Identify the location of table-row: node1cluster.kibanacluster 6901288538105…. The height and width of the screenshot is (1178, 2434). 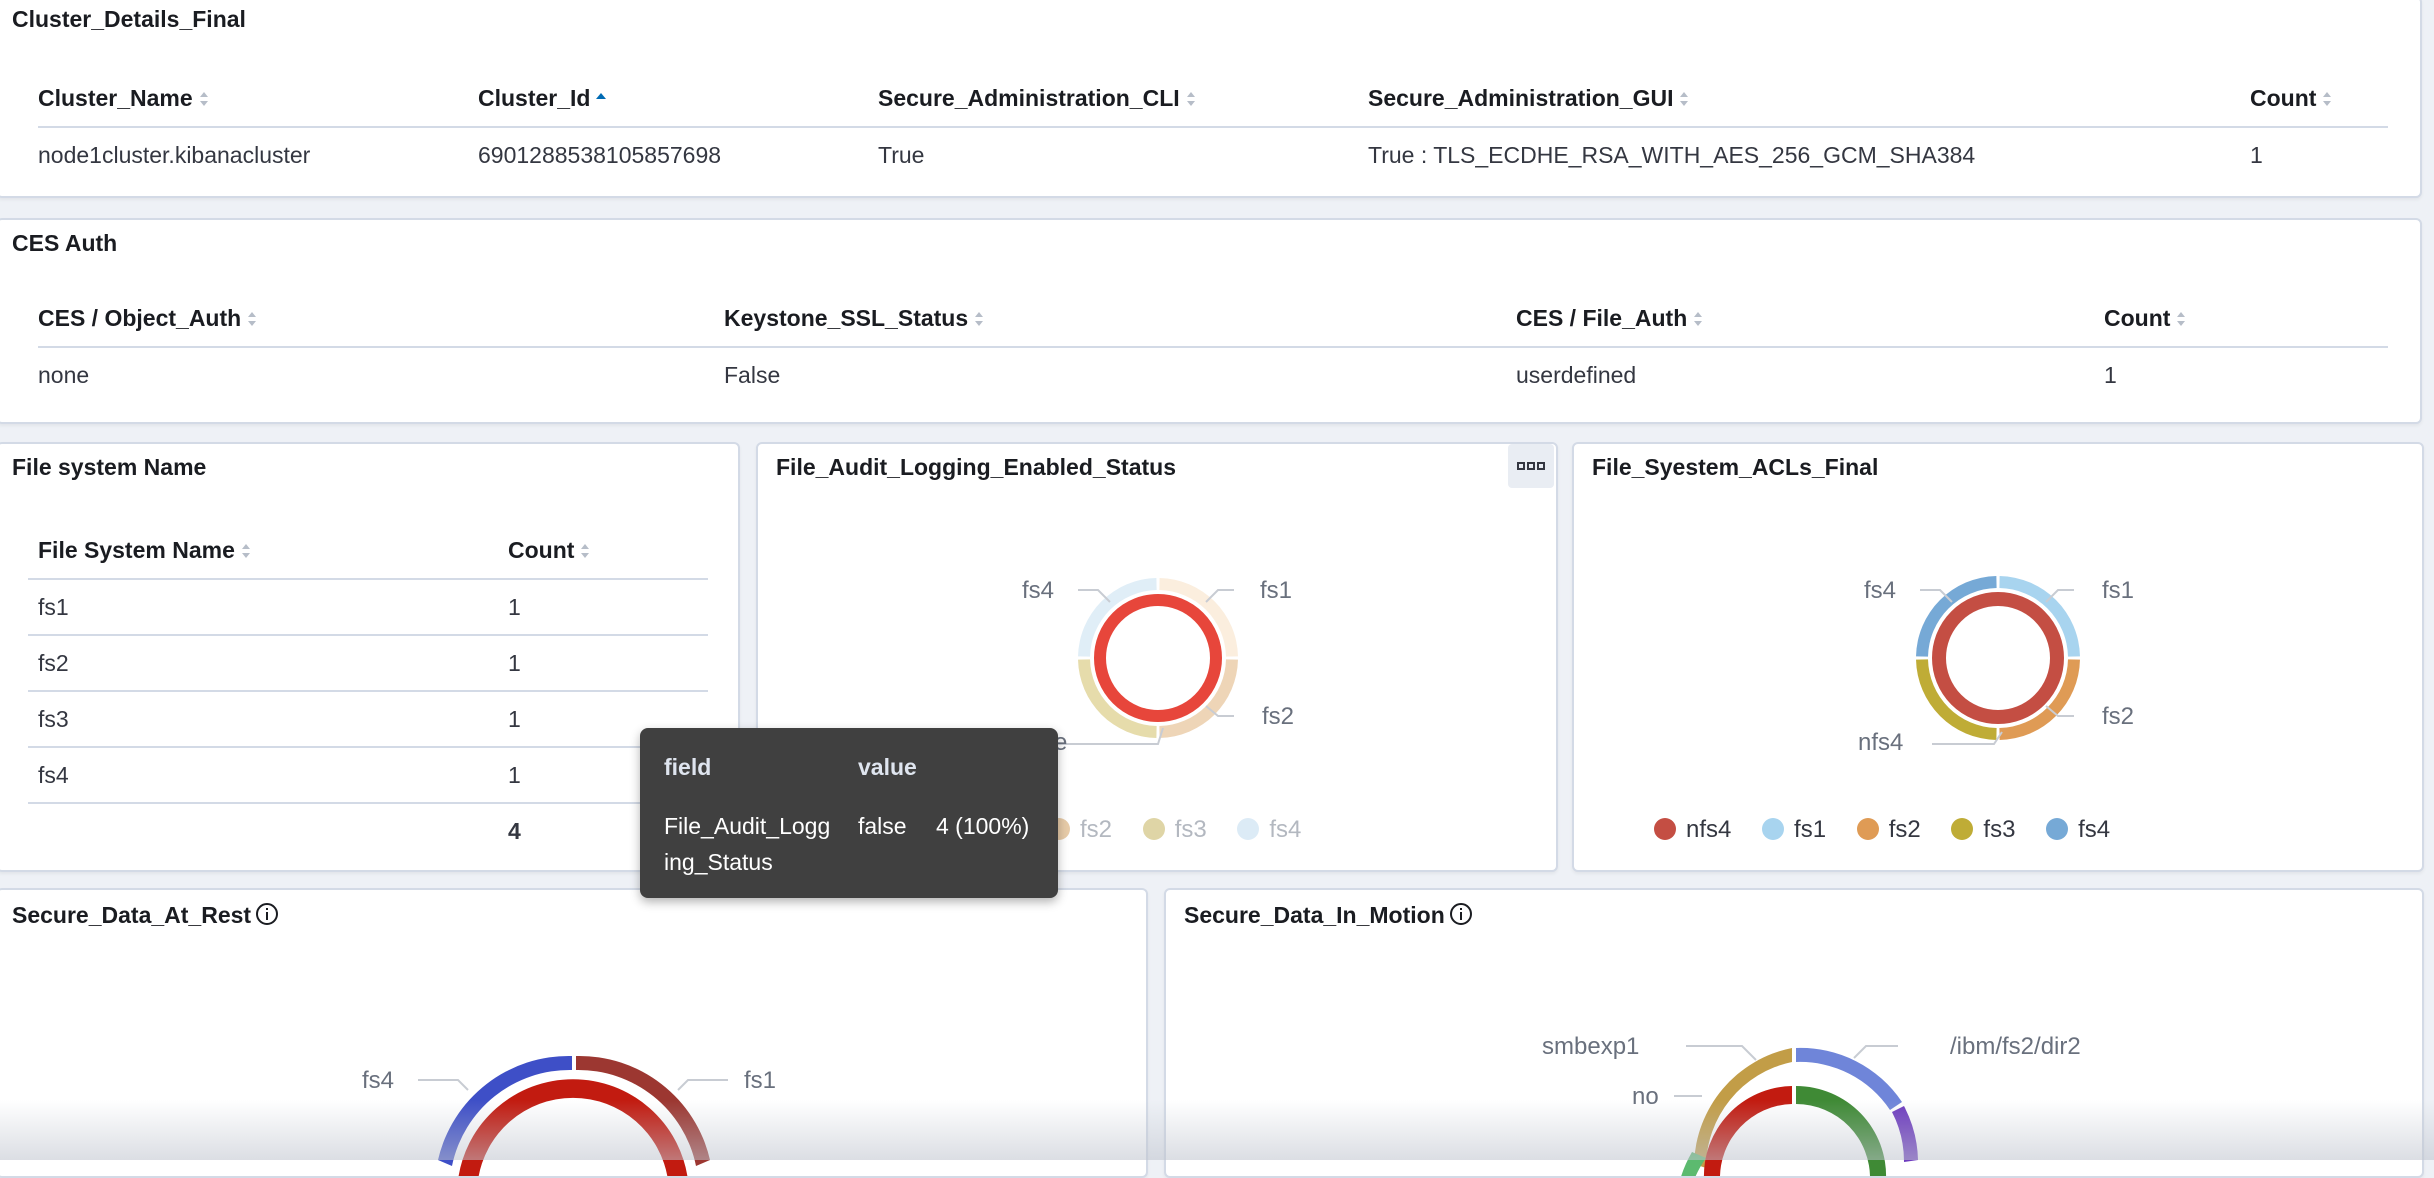
(1213, 154).